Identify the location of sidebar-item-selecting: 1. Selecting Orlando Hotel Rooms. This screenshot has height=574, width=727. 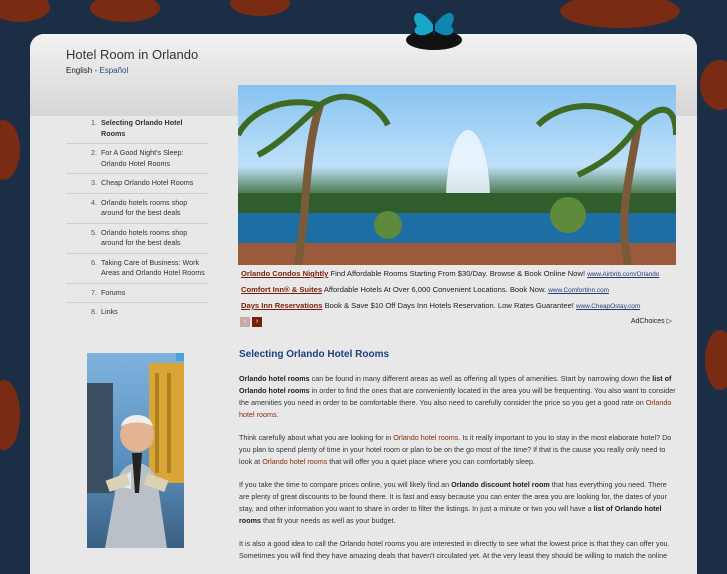
(137, 129).